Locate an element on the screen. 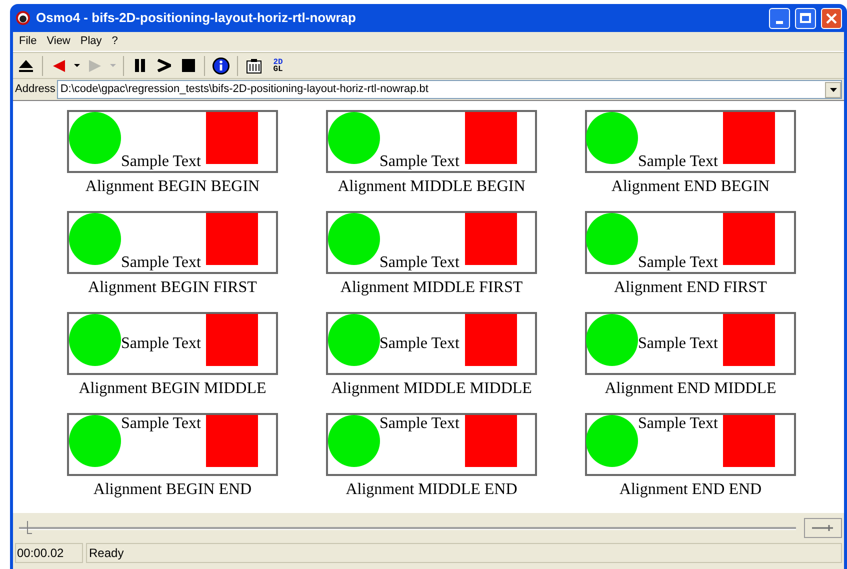 This screenshot has height=569, width=847. fullscreen-button is located at coordinates (823, 528).